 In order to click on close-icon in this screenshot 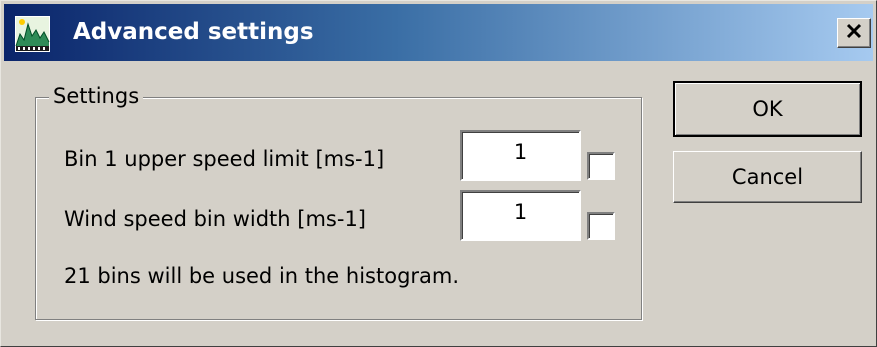, I will do `click(854, 33)`.